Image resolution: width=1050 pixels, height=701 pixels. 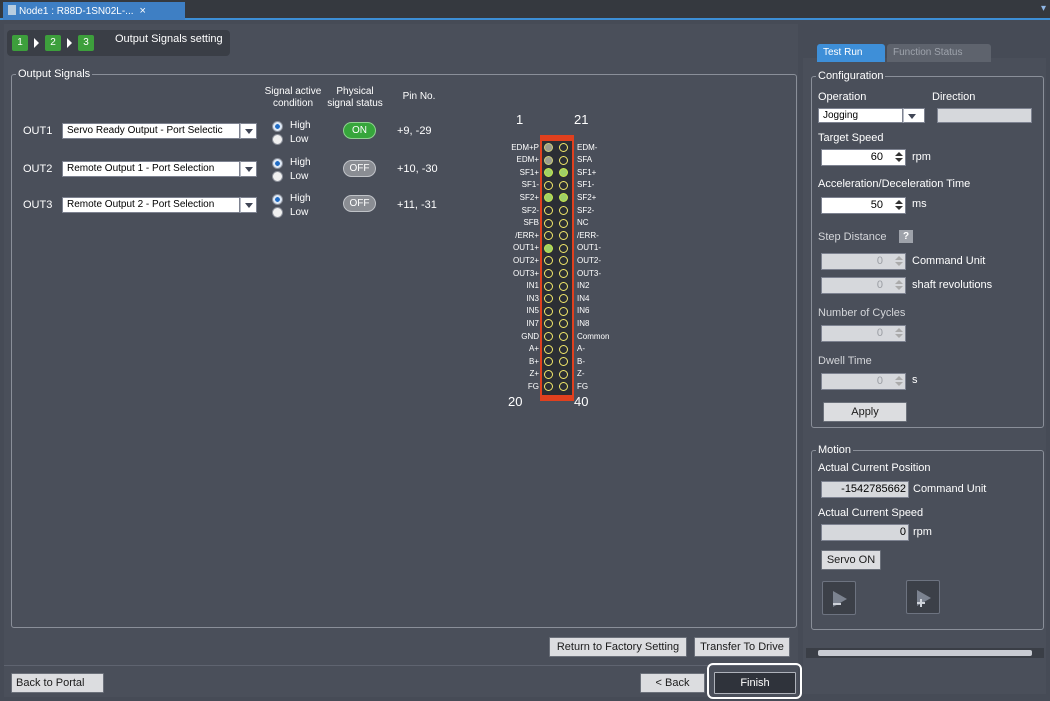 What do you see at coordinates (851, 76) in the screenshot?
I see `configuration-legend: Configuration` at bounding box center [851, 76].